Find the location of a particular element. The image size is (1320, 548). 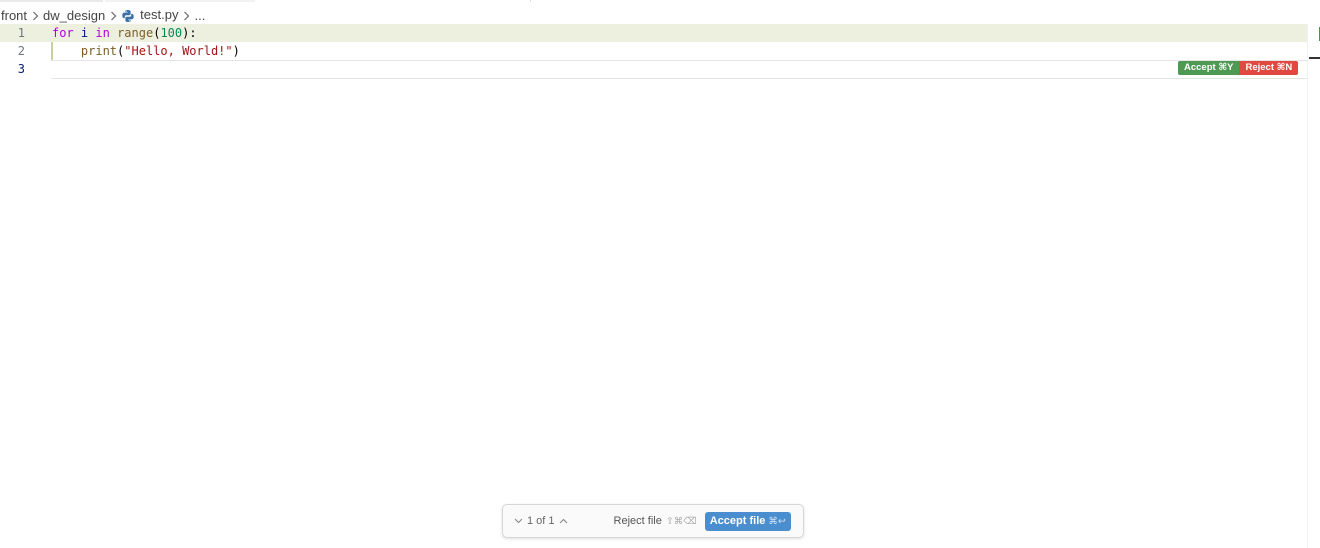

python-icon is located at coordinates (128, 15).